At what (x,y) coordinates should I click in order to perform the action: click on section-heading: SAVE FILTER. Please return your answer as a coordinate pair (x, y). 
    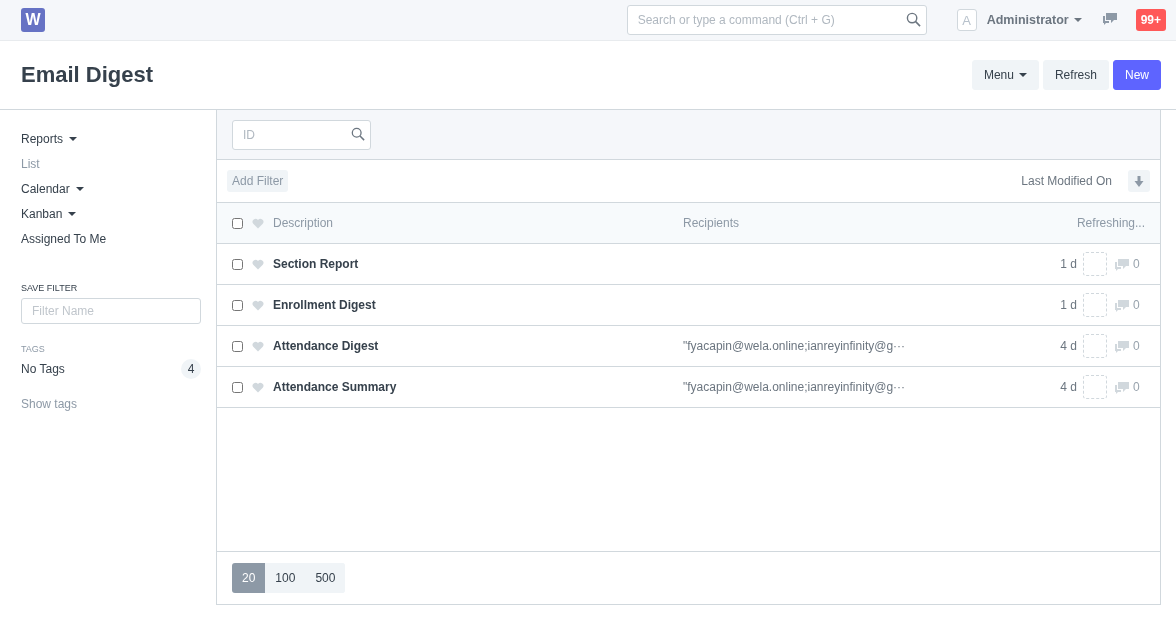
    Looking at the image, I should click on (50, 288).